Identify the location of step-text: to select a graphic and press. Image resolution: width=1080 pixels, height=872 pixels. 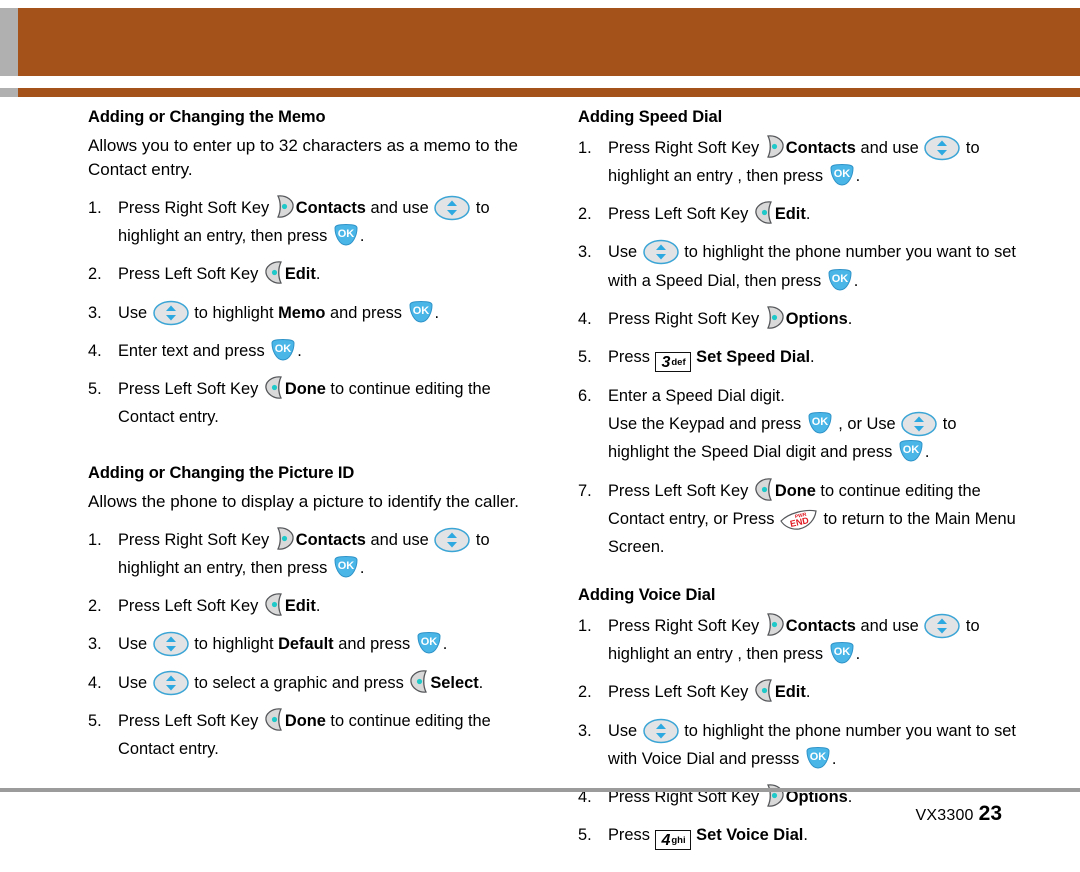
(299, 682).